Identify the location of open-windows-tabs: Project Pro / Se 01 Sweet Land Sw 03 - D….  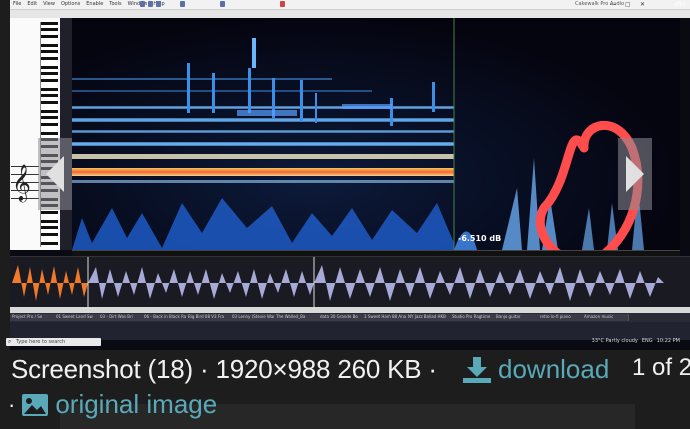
(350, 317).